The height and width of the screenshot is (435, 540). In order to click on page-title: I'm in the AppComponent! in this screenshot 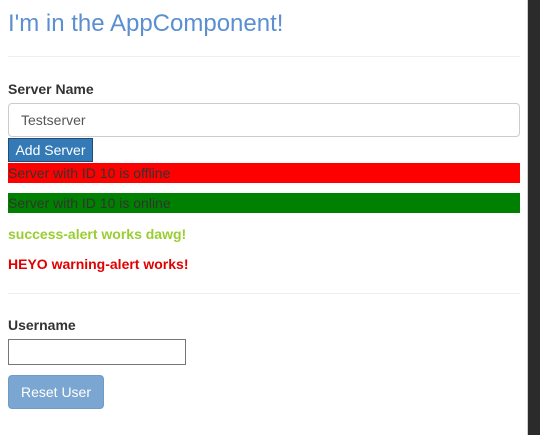, I will do `click(146, 23)`.